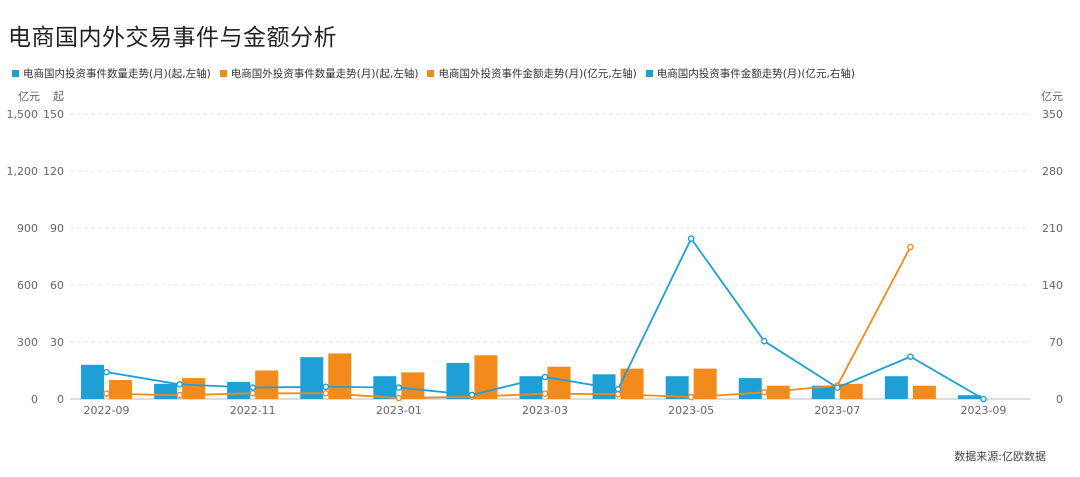 The image size is (1080, 477). What do you see at coordinates (23, 171) in the screenshot?
I see `left-amount-tick-label: 1,200` at bounding box center [23, 171].